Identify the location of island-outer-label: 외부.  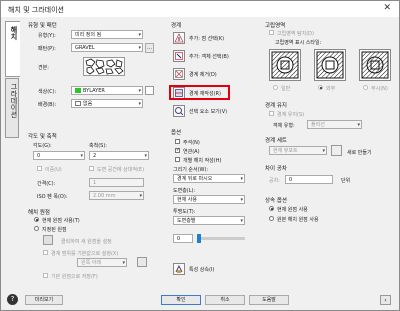
(331, 89).